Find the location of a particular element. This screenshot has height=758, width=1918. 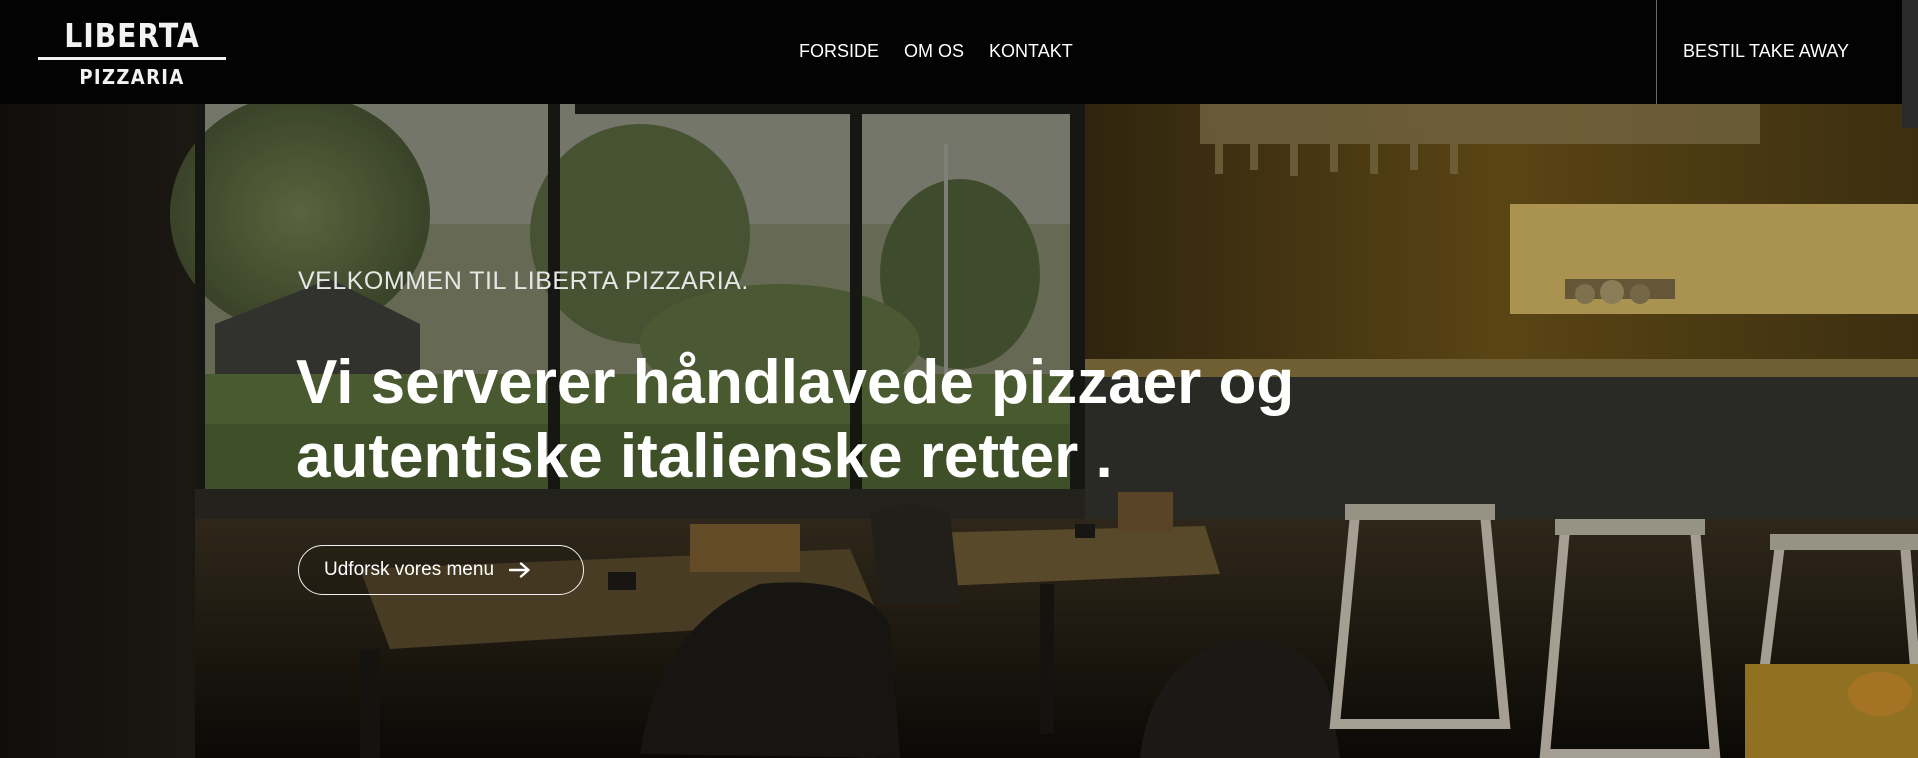

explore-menu-button: Udforsk vores menu is located at coordinates (441, 570).